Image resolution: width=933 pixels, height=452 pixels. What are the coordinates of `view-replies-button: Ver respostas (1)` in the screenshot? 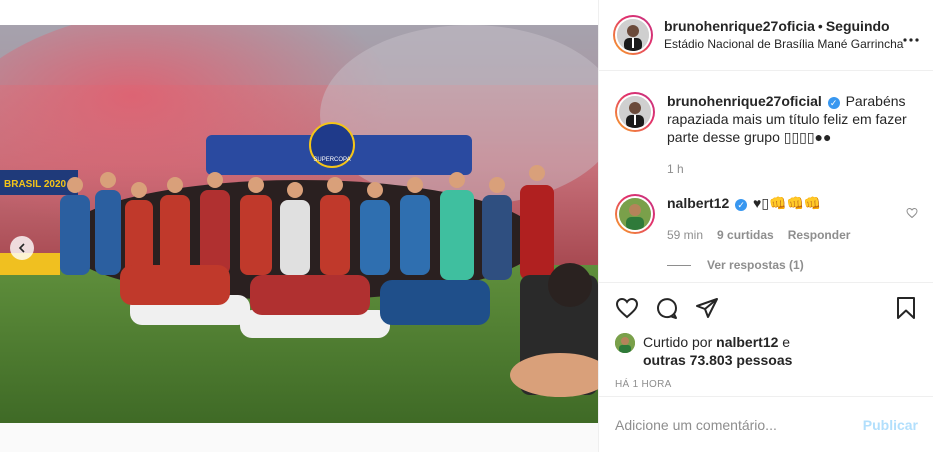 It's located at (792, 265).